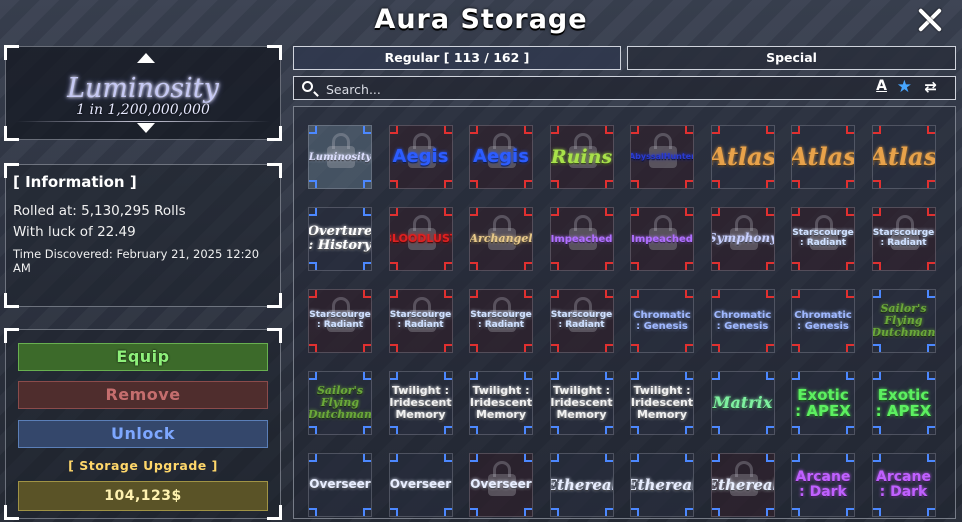 This screenshot has width=962, height=522. Describe the element at coordinates (143, 357) in the screenshot. I see `equip-button: Equip` at that location.